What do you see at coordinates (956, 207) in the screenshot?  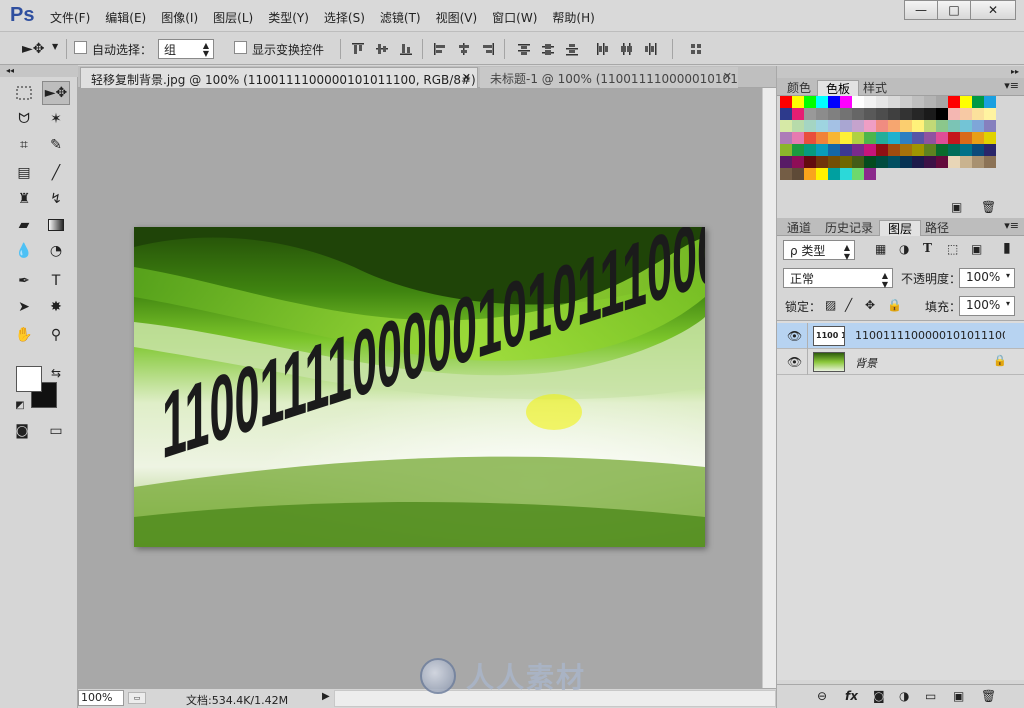 I see `new-swatch-icon: ▣` at bounding box center [956, 207].